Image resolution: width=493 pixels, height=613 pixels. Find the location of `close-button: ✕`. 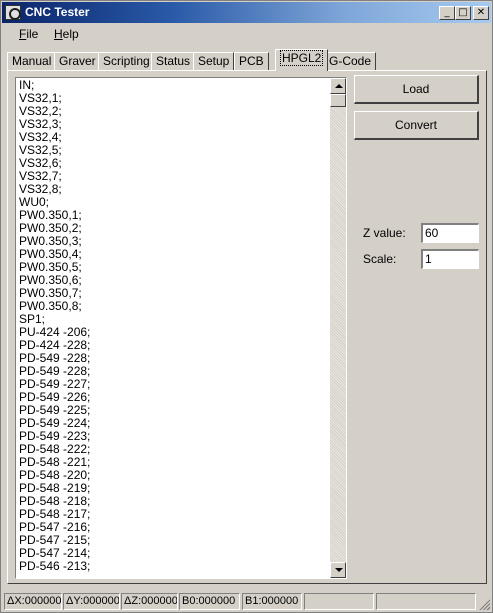

close-button: ✕ is located at coordinates (481, 13).